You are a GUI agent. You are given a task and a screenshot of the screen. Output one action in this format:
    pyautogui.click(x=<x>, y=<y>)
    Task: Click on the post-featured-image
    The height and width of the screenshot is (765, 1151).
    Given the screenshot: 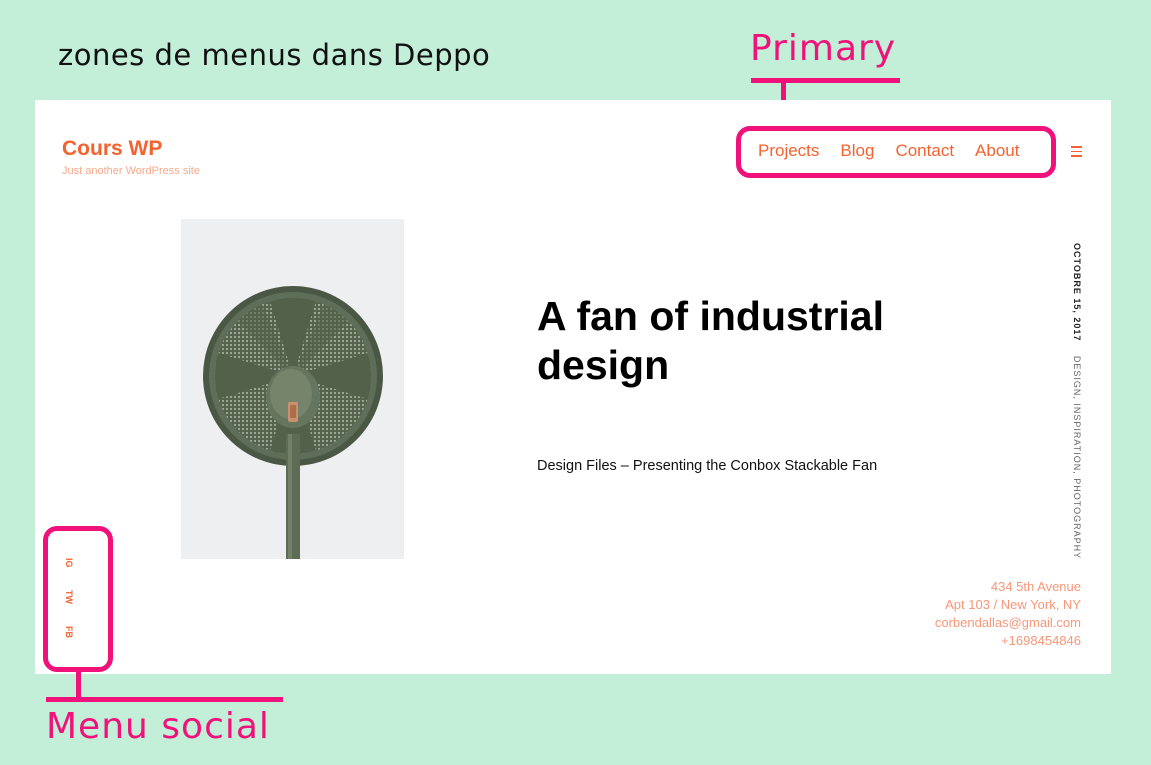 What is the action you would take?
    pyautogui.click(x=292, y=389)
    